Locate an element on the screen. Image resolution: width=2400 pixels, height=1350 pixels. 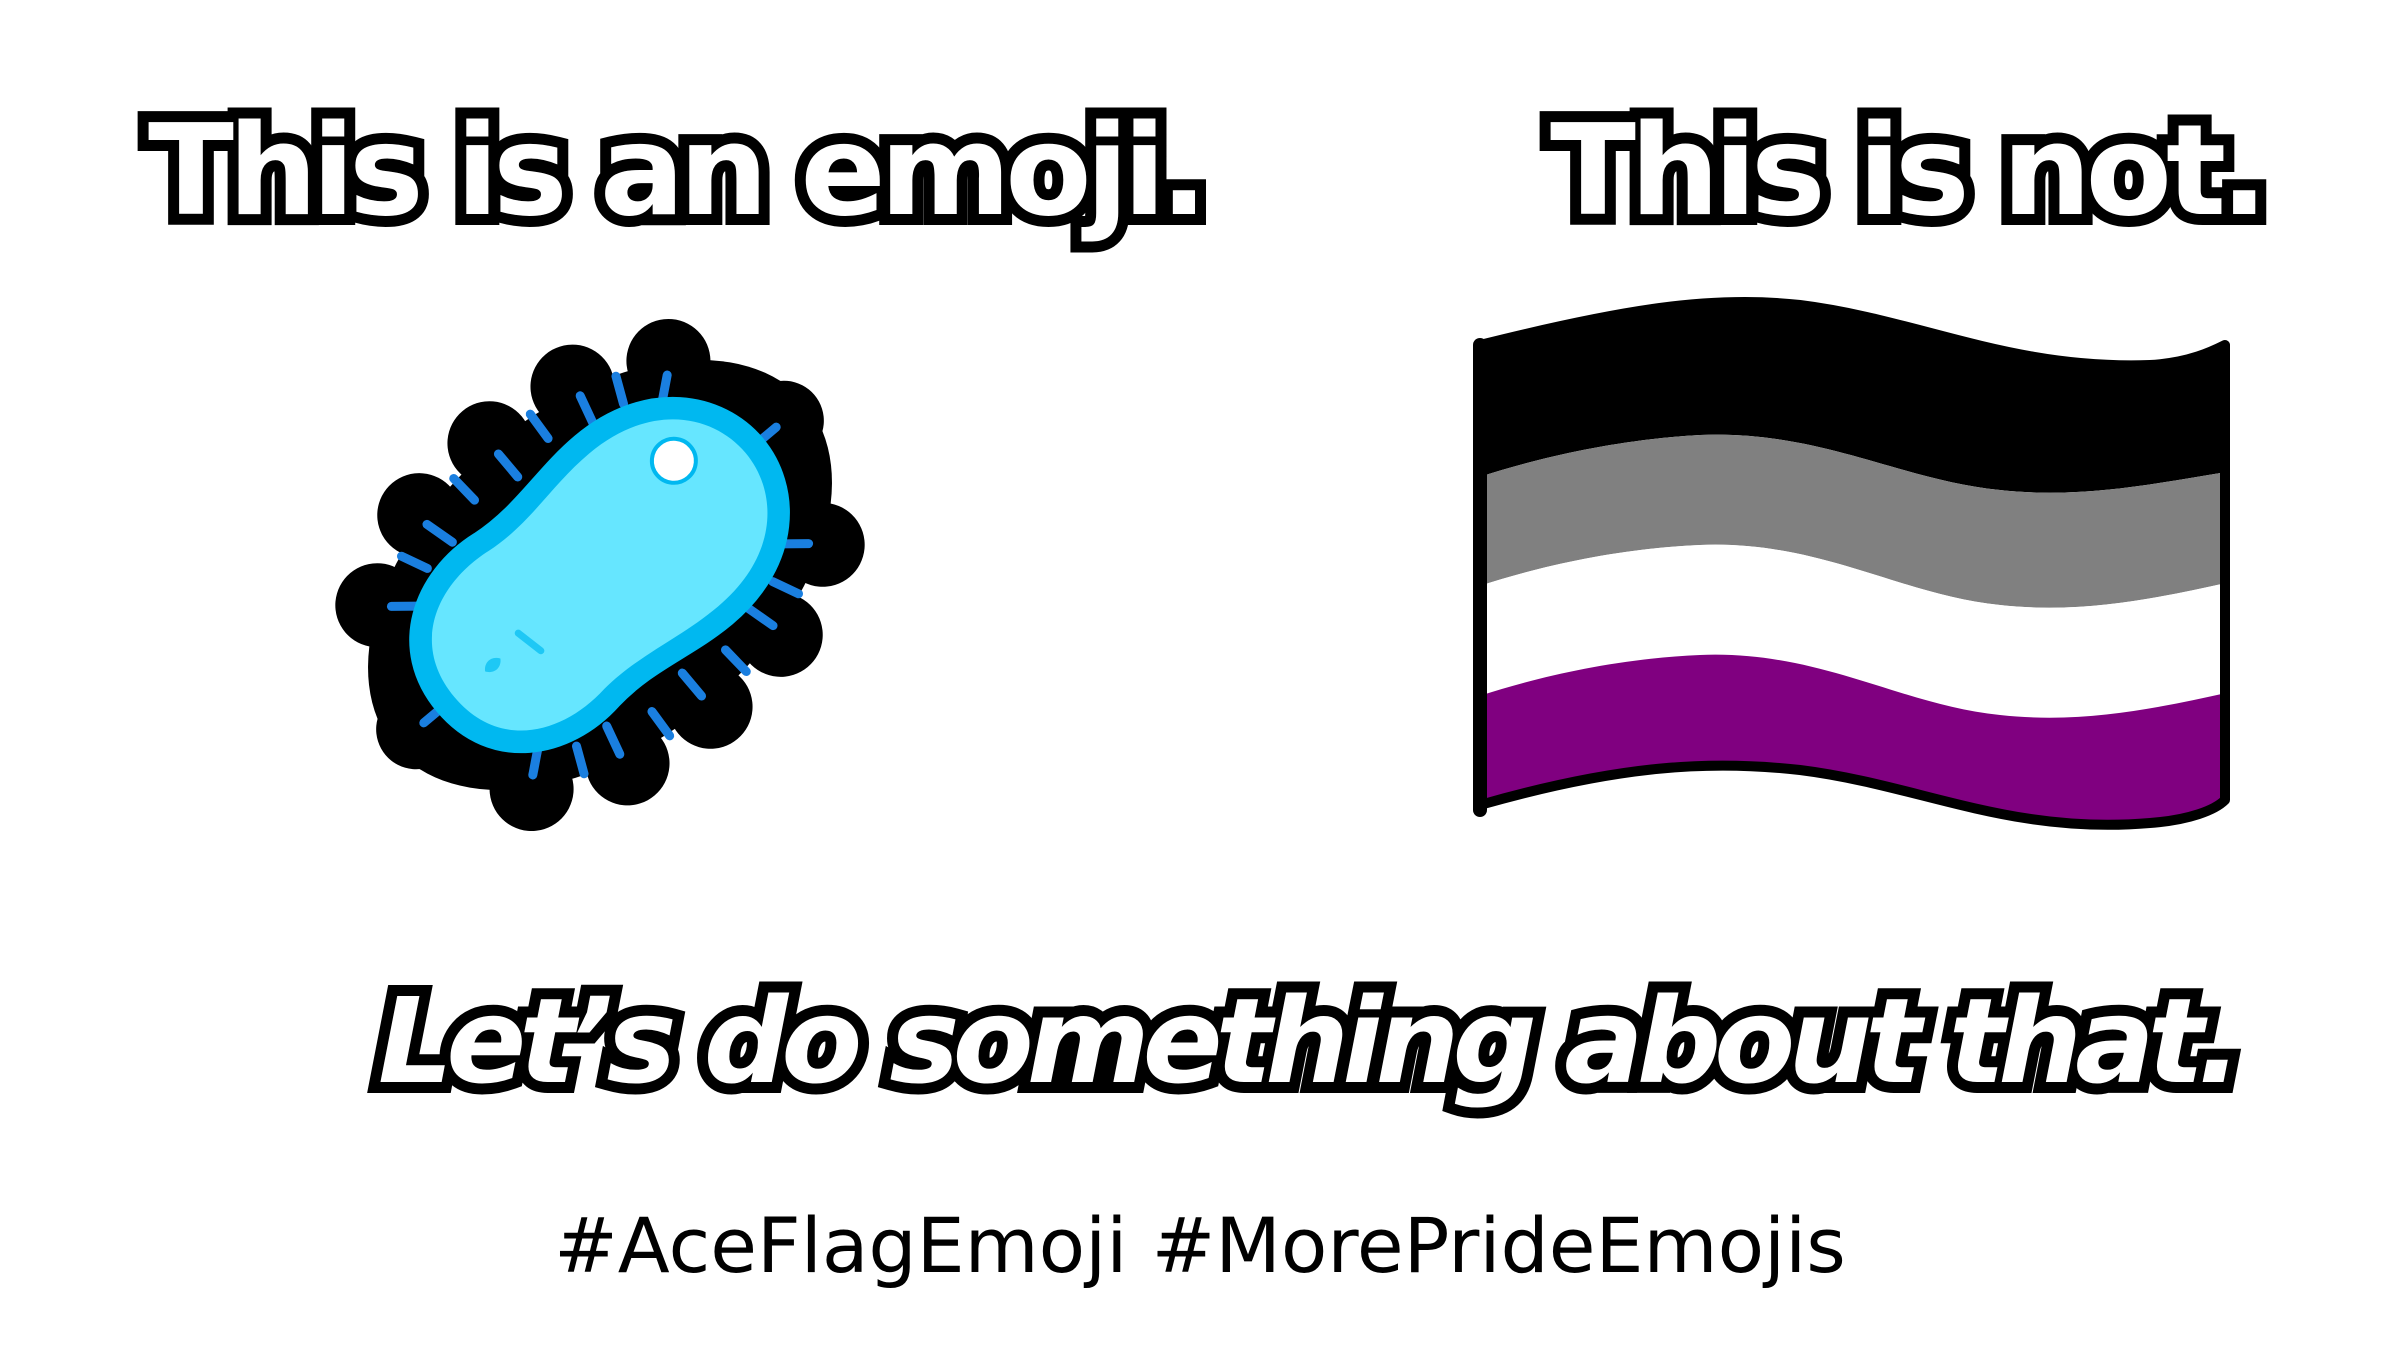
microbe-icon-graphic is located at coordinates (600, 575).